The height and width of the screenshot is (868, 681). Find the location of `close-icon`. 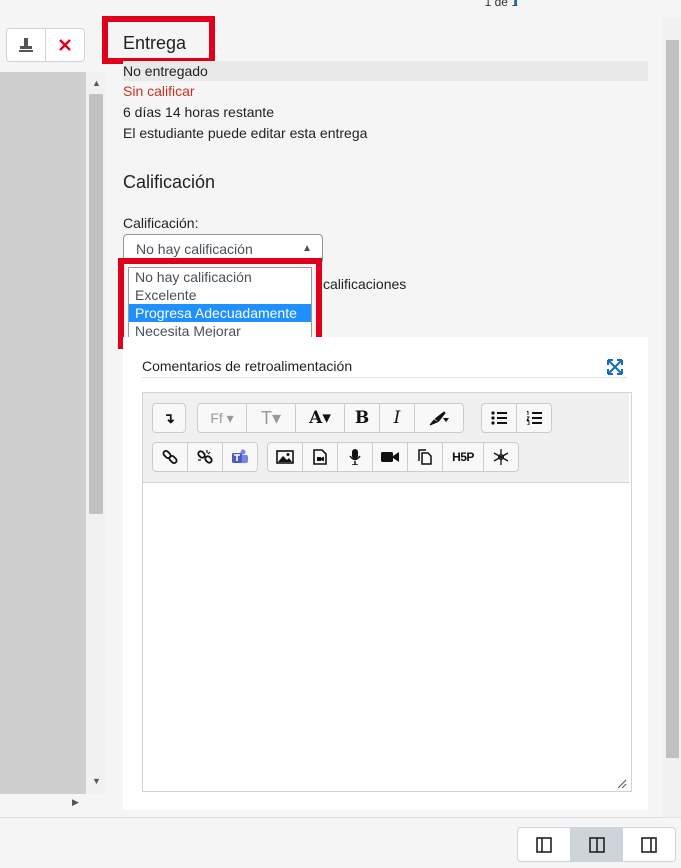

close-icon is located at coordinates (65, 45).